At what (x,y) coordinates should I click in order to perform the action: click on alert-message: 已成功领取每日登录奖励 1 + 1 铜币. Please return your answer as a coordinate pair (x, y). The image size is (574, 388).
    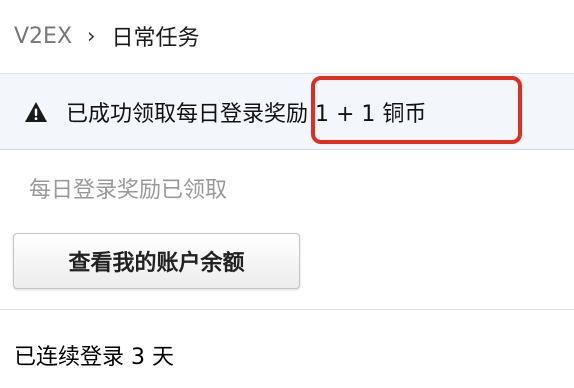
    Looking at the image, I should click on (246, 114).